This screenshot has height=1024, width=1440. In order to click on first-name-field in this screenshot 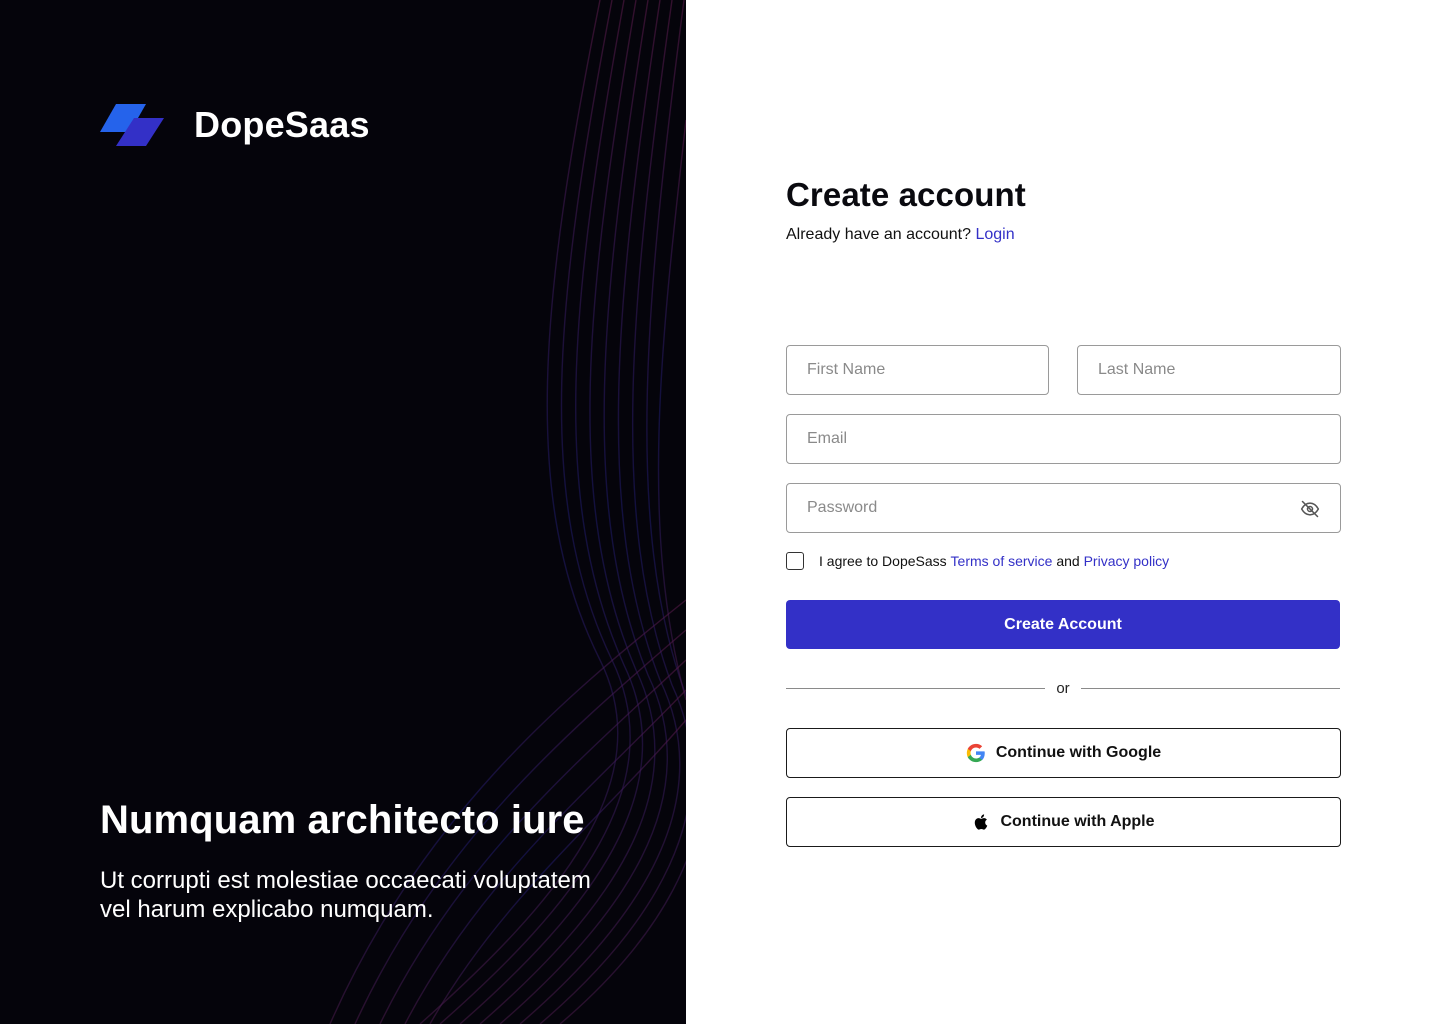, I will do `click(917, 370)`.